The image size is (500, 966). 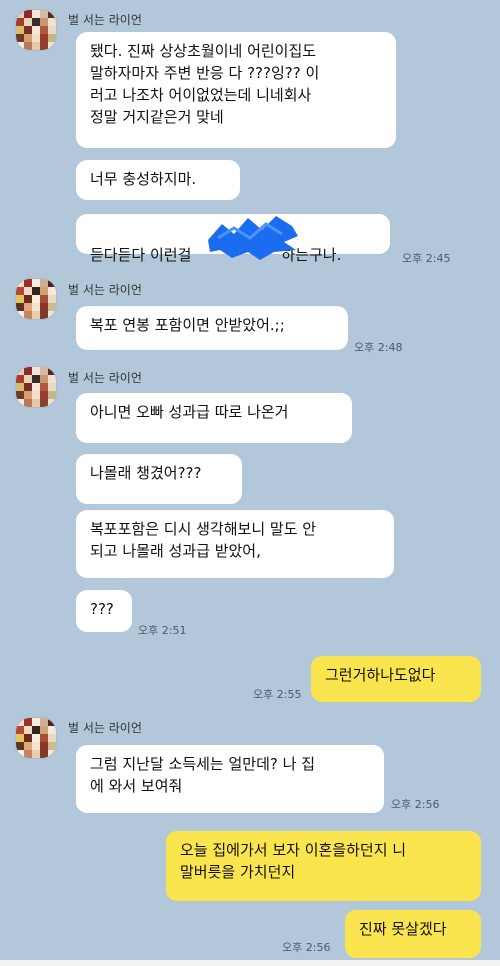 What do you see at coordinates (323, 866) in the screenshot?
I see `message-bubble: 오늘 집에가서 보자 이혼을하던지 니 말버릇을 가치던지` at bounding box center [323, 866].